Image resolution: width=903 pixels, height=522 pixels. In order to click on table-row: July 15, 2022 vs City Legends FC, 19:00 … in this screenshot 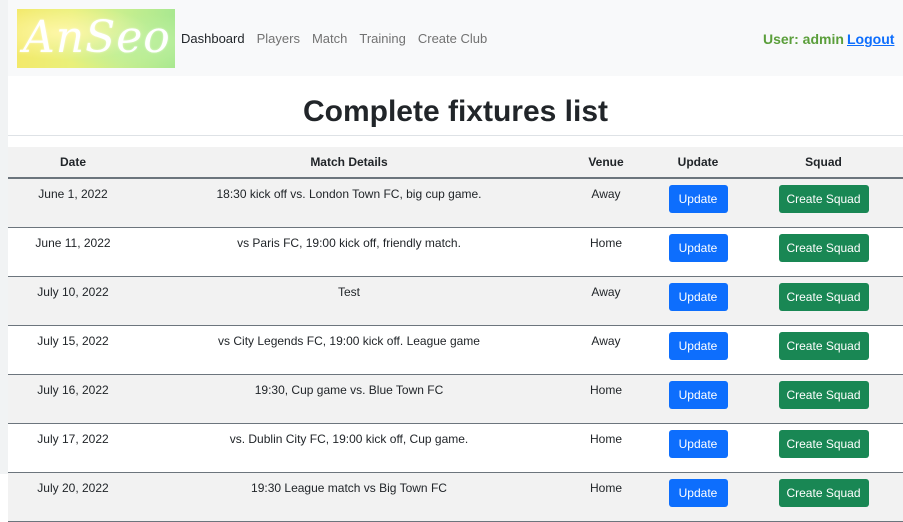, I will do `click(455, 350)`.